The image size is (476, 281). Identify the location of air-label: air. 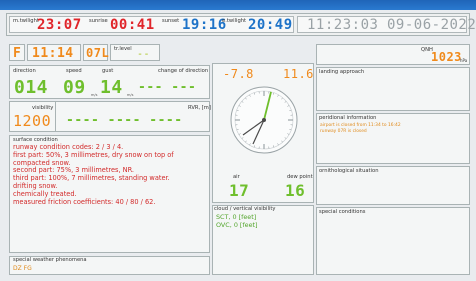
(236, 177).